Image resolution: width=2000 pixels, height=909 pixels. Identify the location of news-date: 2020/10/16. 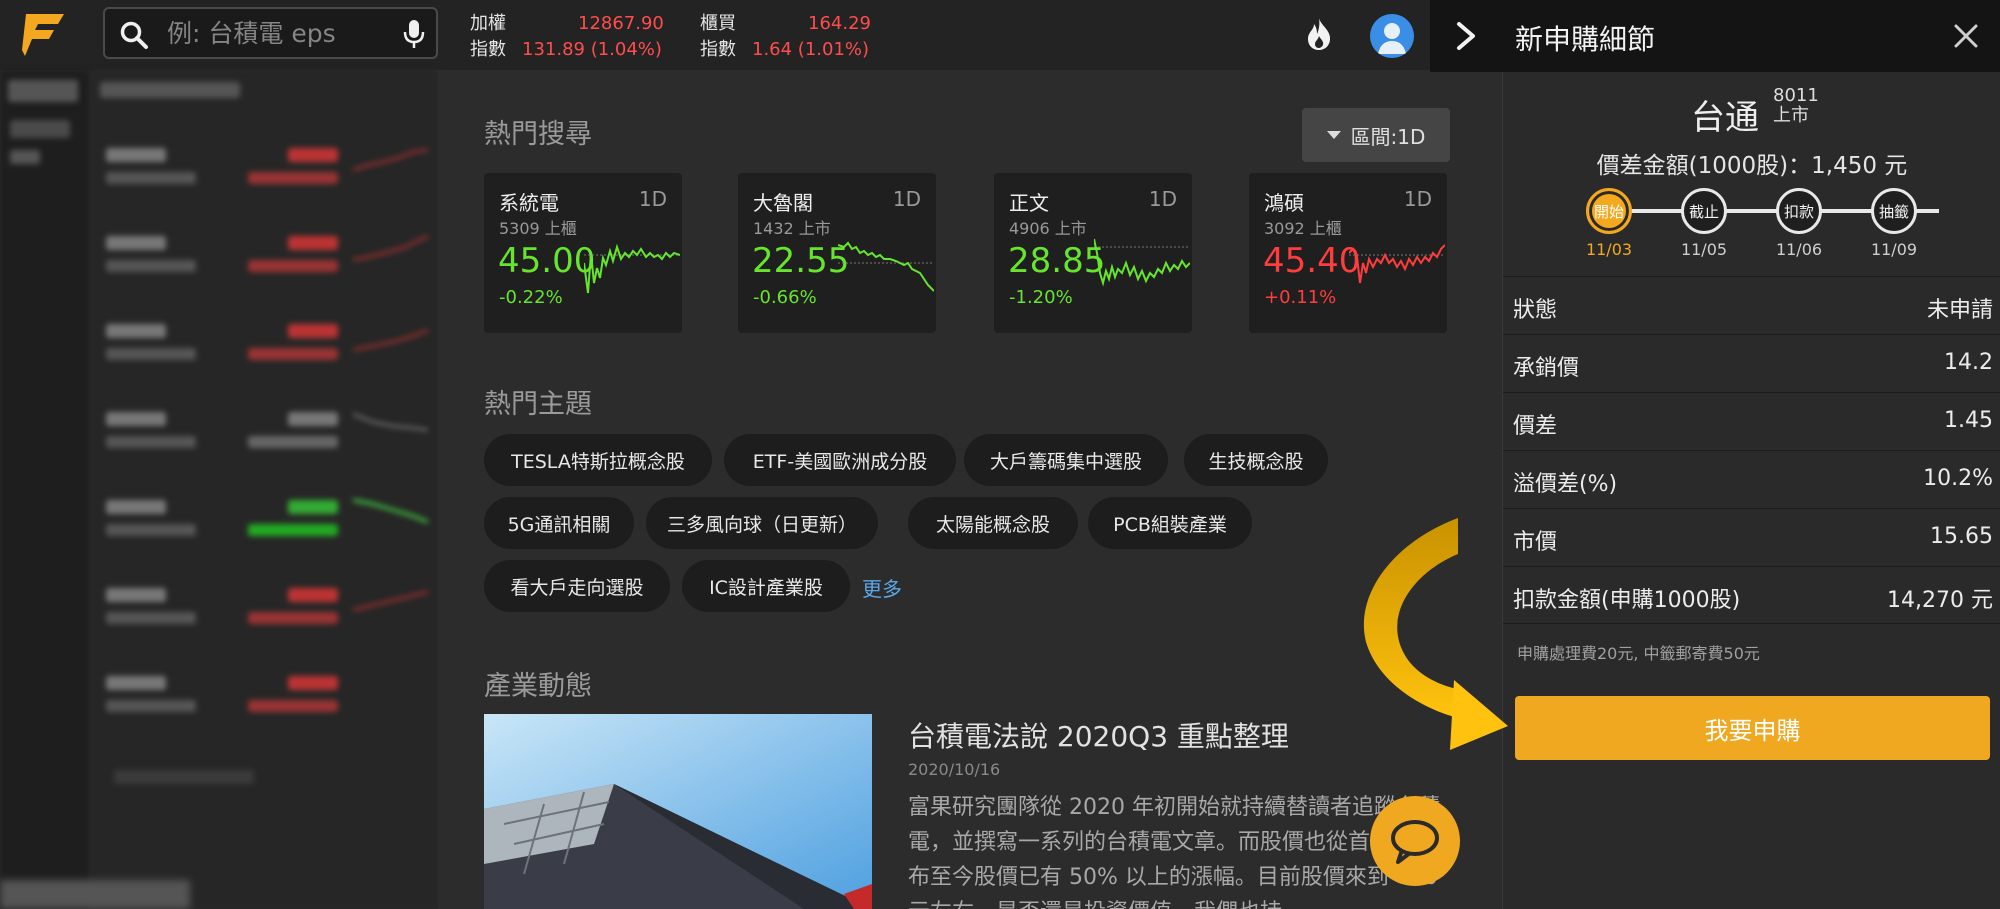
(954, 769).